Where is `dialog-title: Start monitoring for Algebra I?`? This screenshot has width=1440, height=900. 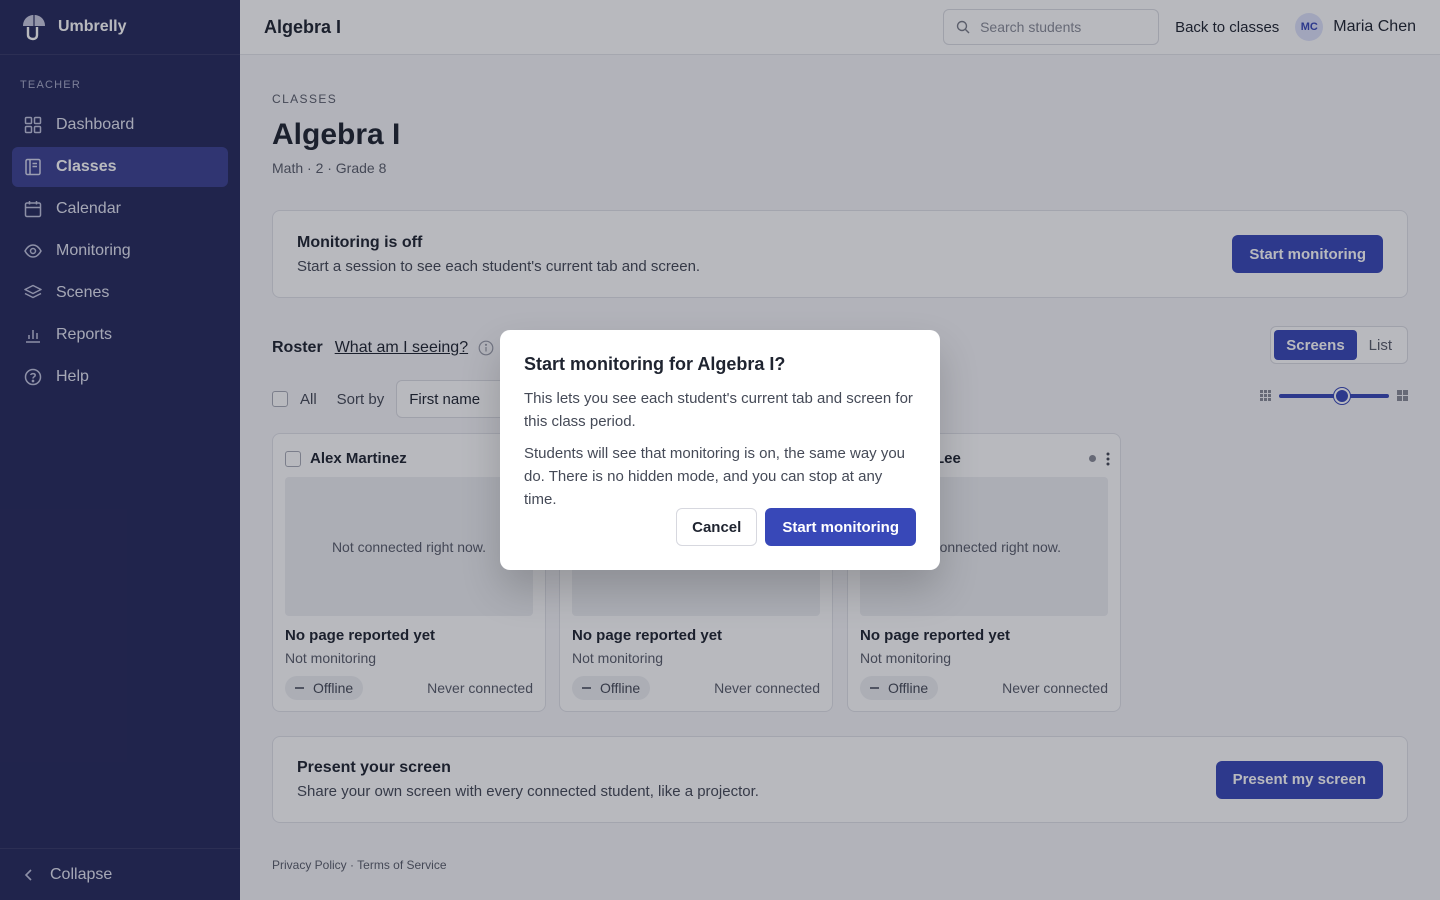
dialog-title: Start monitoring for Algebra I? is located at coordinates (655, 364).